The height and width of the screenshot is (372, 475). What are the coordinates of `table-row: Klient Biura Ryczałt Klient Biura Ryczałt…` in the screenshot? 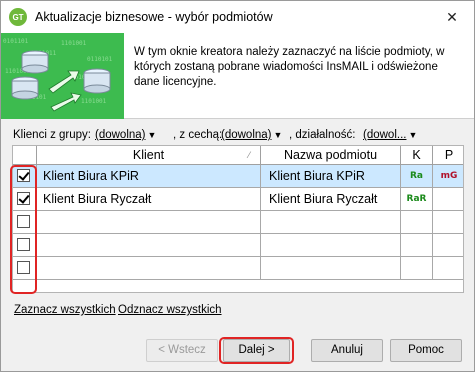 It's located at (238, 199).